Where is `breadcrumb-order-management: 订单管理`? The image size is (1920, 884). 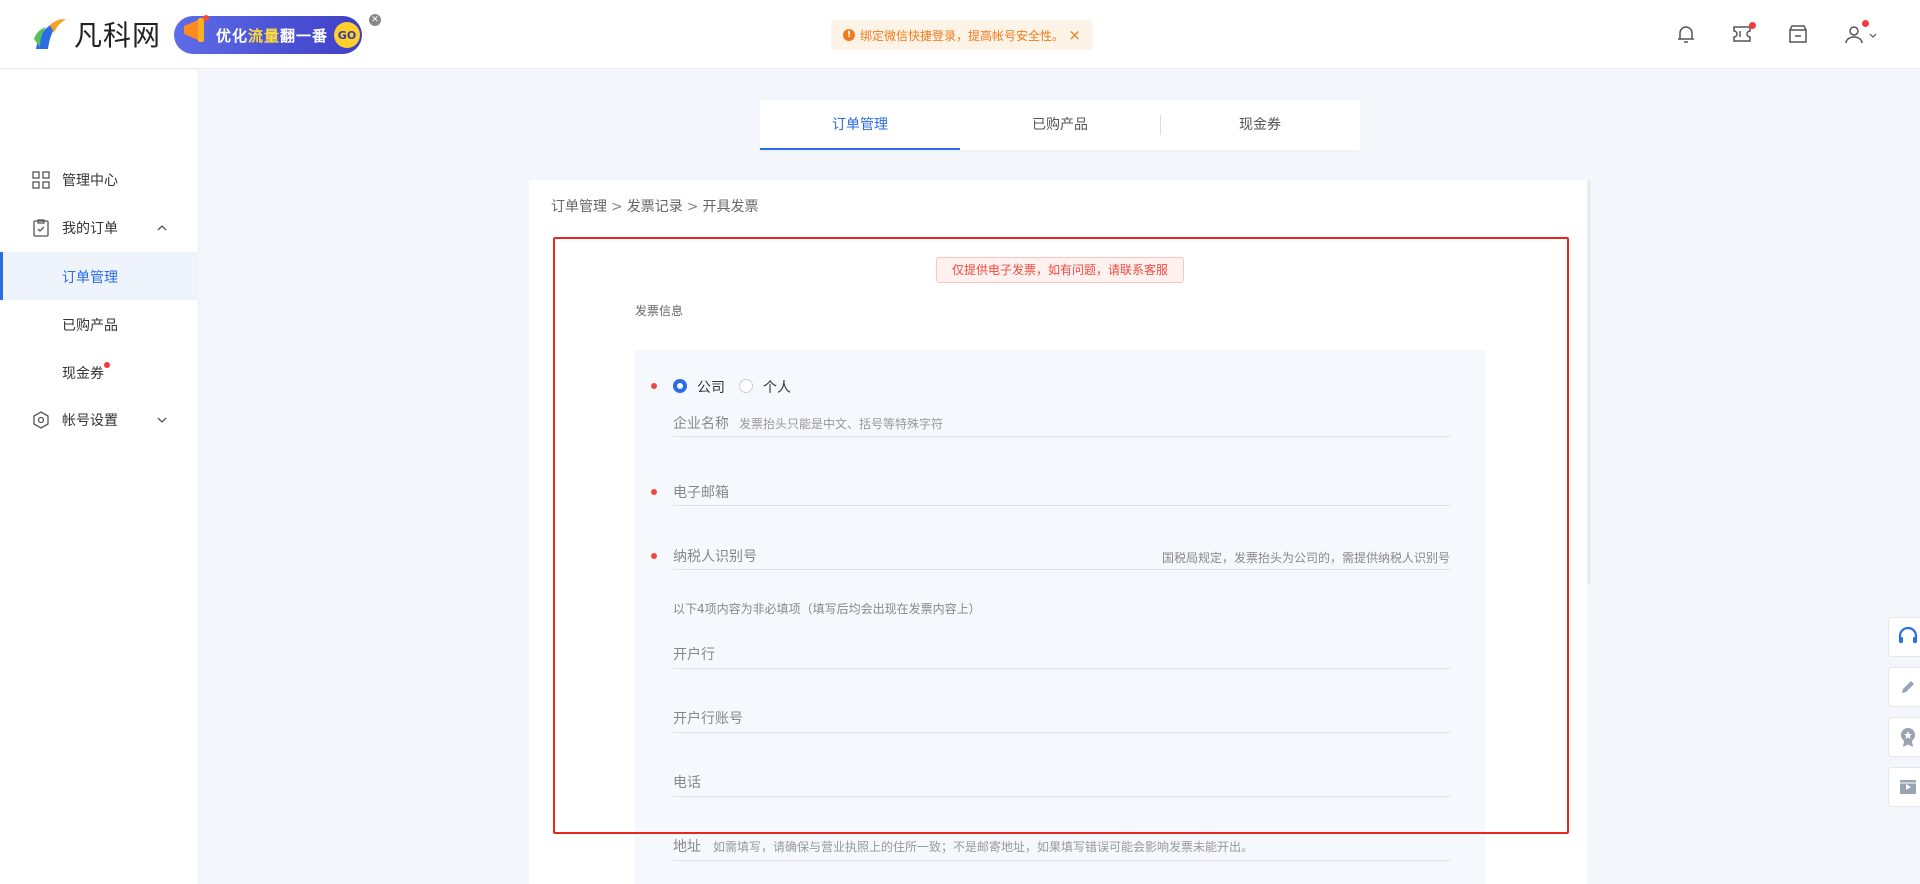 breadcrumb-order-management: 订单管理 is located at coordinates (579, 207).